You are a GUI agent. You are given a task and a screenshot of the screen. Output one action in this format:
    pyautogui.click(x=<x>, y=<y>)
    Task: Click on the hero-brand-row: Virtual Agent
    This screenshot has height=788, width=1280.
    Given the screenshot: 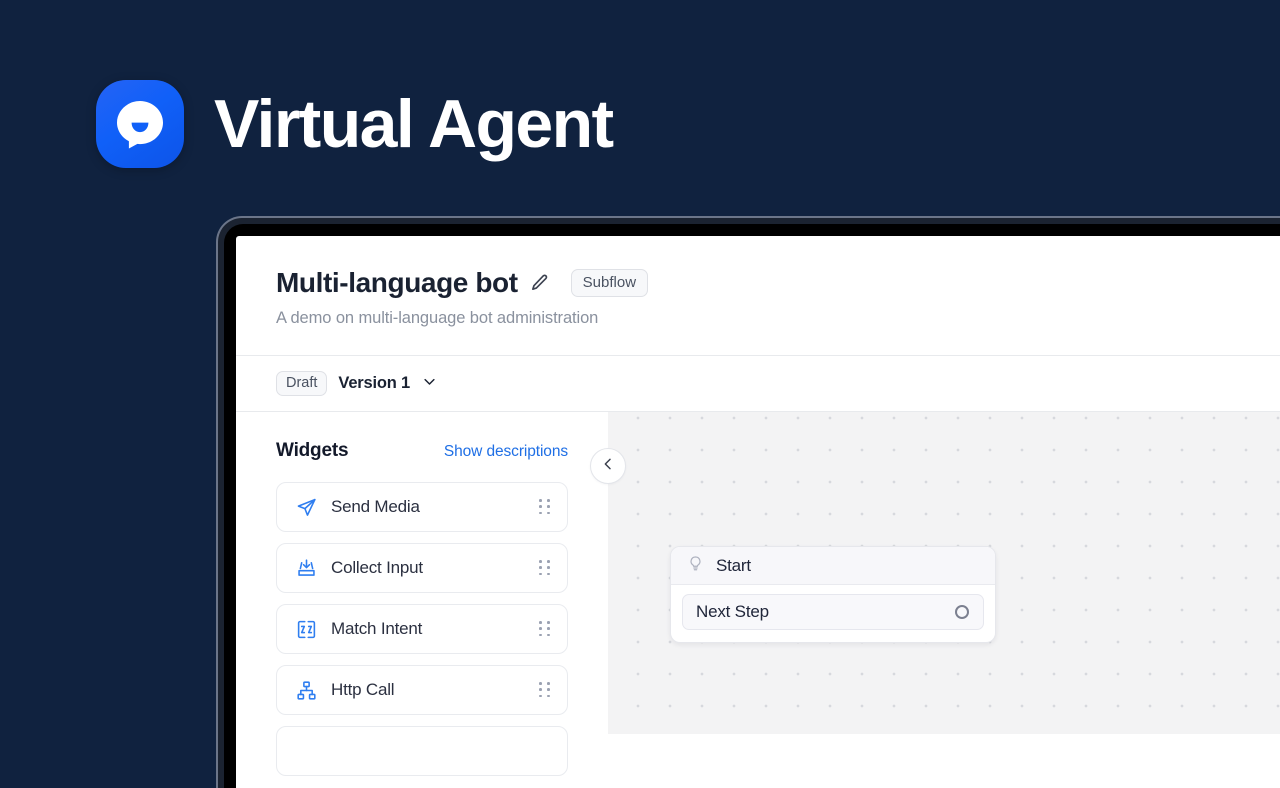 What is the action you would take?
    pyautogui.click(x=355, y=124)
    